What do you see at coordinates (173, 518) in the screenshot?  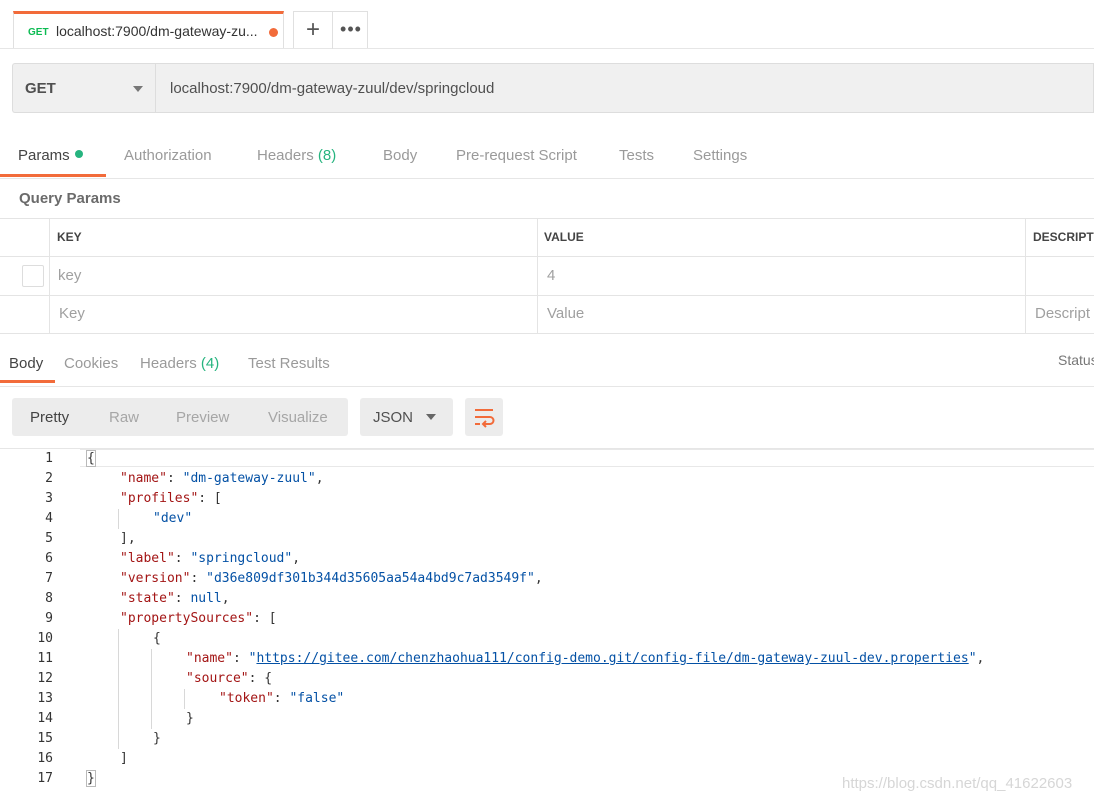 I see `code-line: "dev"` at bounding box center [173, 518].